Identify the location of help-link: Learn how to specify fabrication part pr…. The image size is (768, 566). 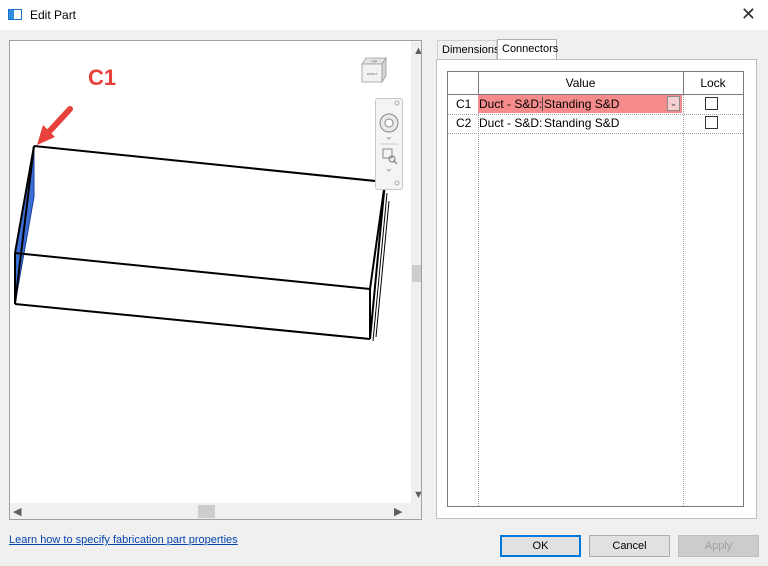
(123, 540).